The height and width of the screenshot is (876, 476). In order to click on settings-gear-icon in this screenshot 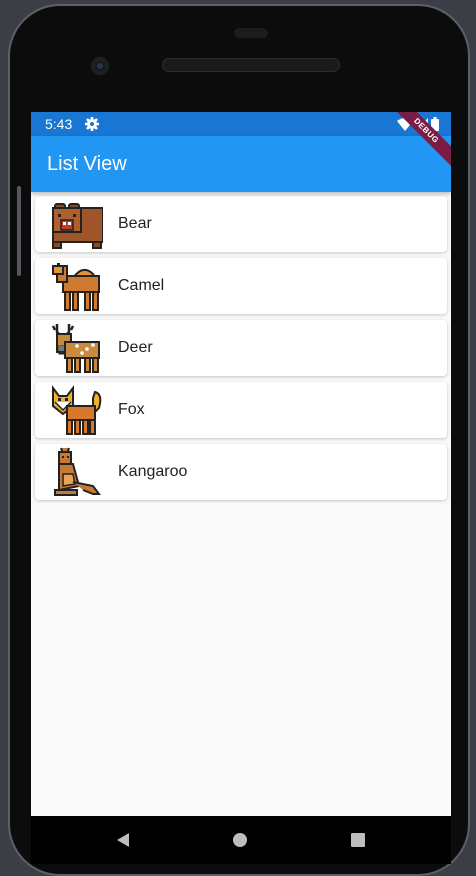, I will do `click(92, 124)`.